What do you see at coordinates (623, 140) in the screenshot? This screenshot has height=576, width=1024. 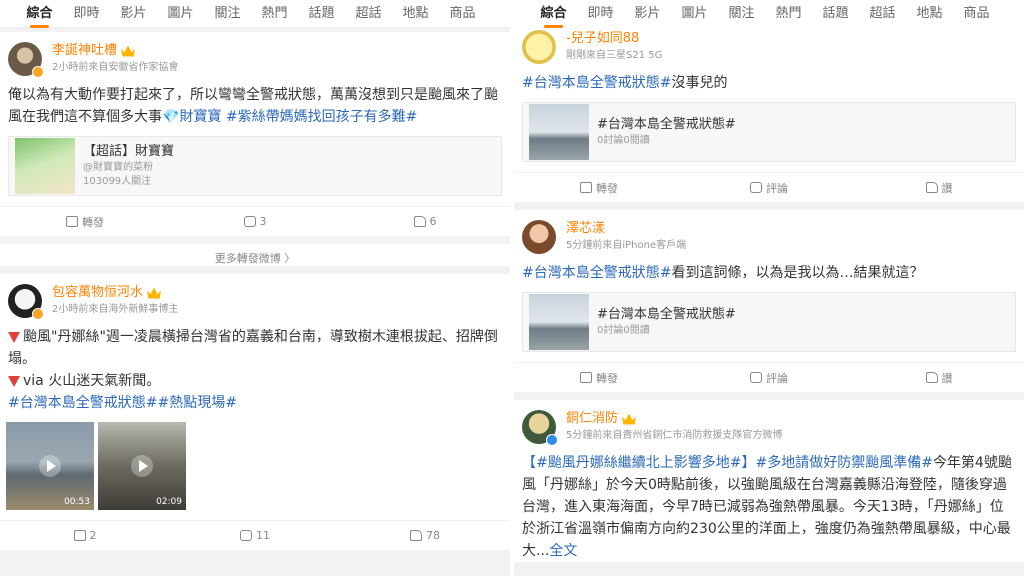 I see `card-stats: 0討論0閱讀` at bounding box center [623, 140].